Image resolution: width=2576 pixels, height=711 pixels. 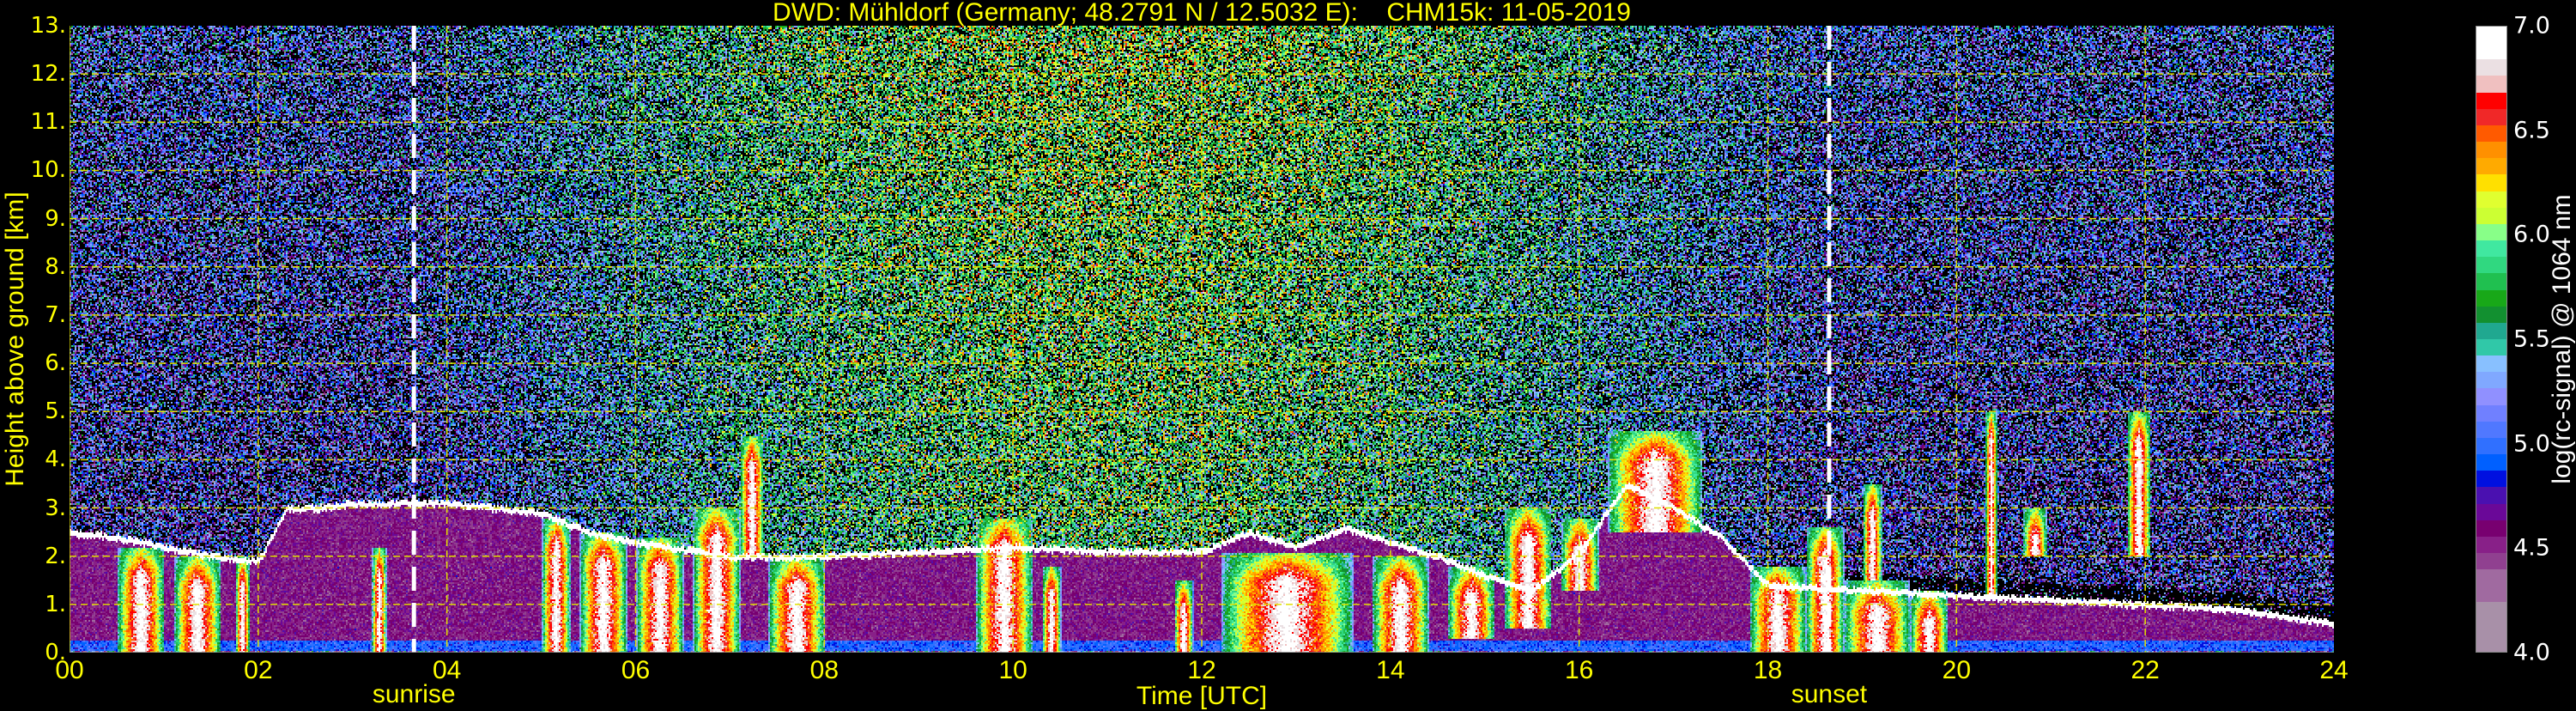 What do you see at coordinates (15, 339) in the screenshot?
I see `y-axis-label: Height above ground [km]` at bounding box center [15, 339].